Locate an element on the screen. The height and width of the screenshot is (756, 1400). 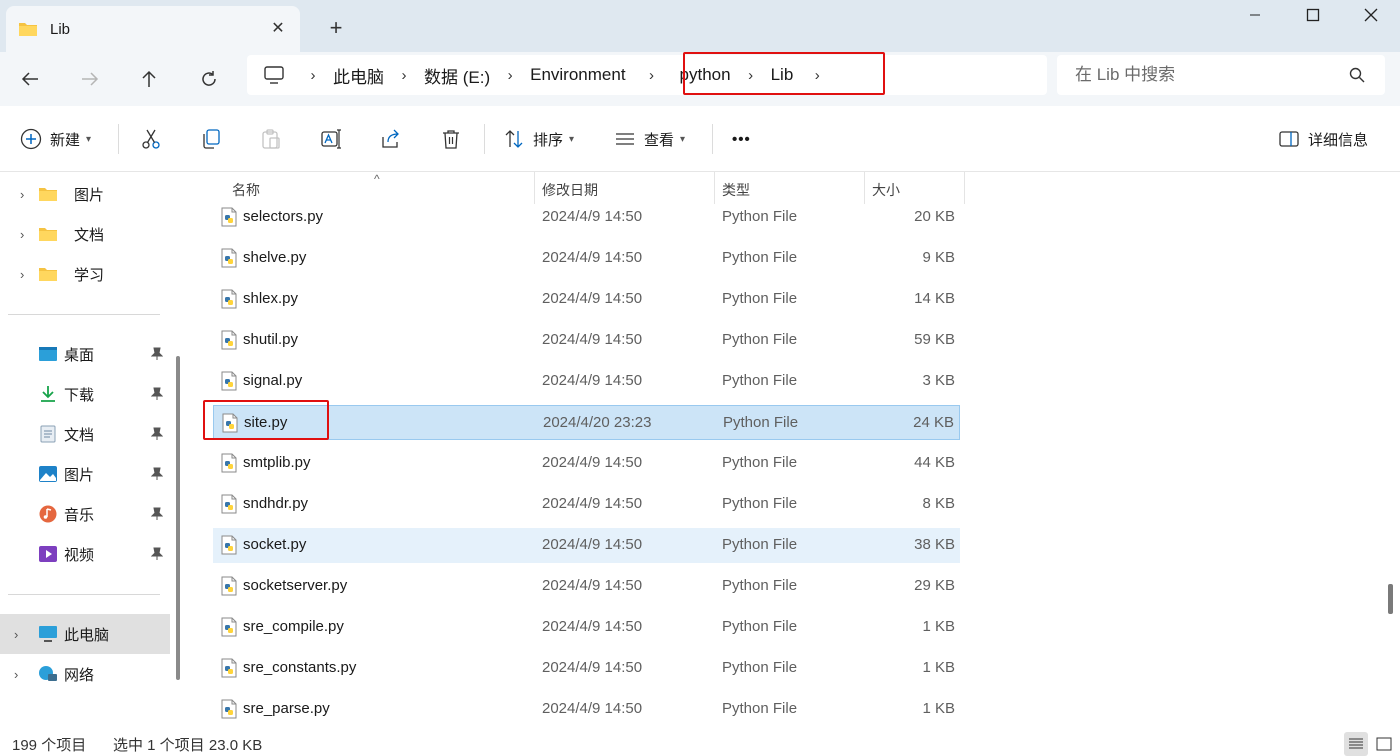
details-view-button is located at coordinates (1356, 744).